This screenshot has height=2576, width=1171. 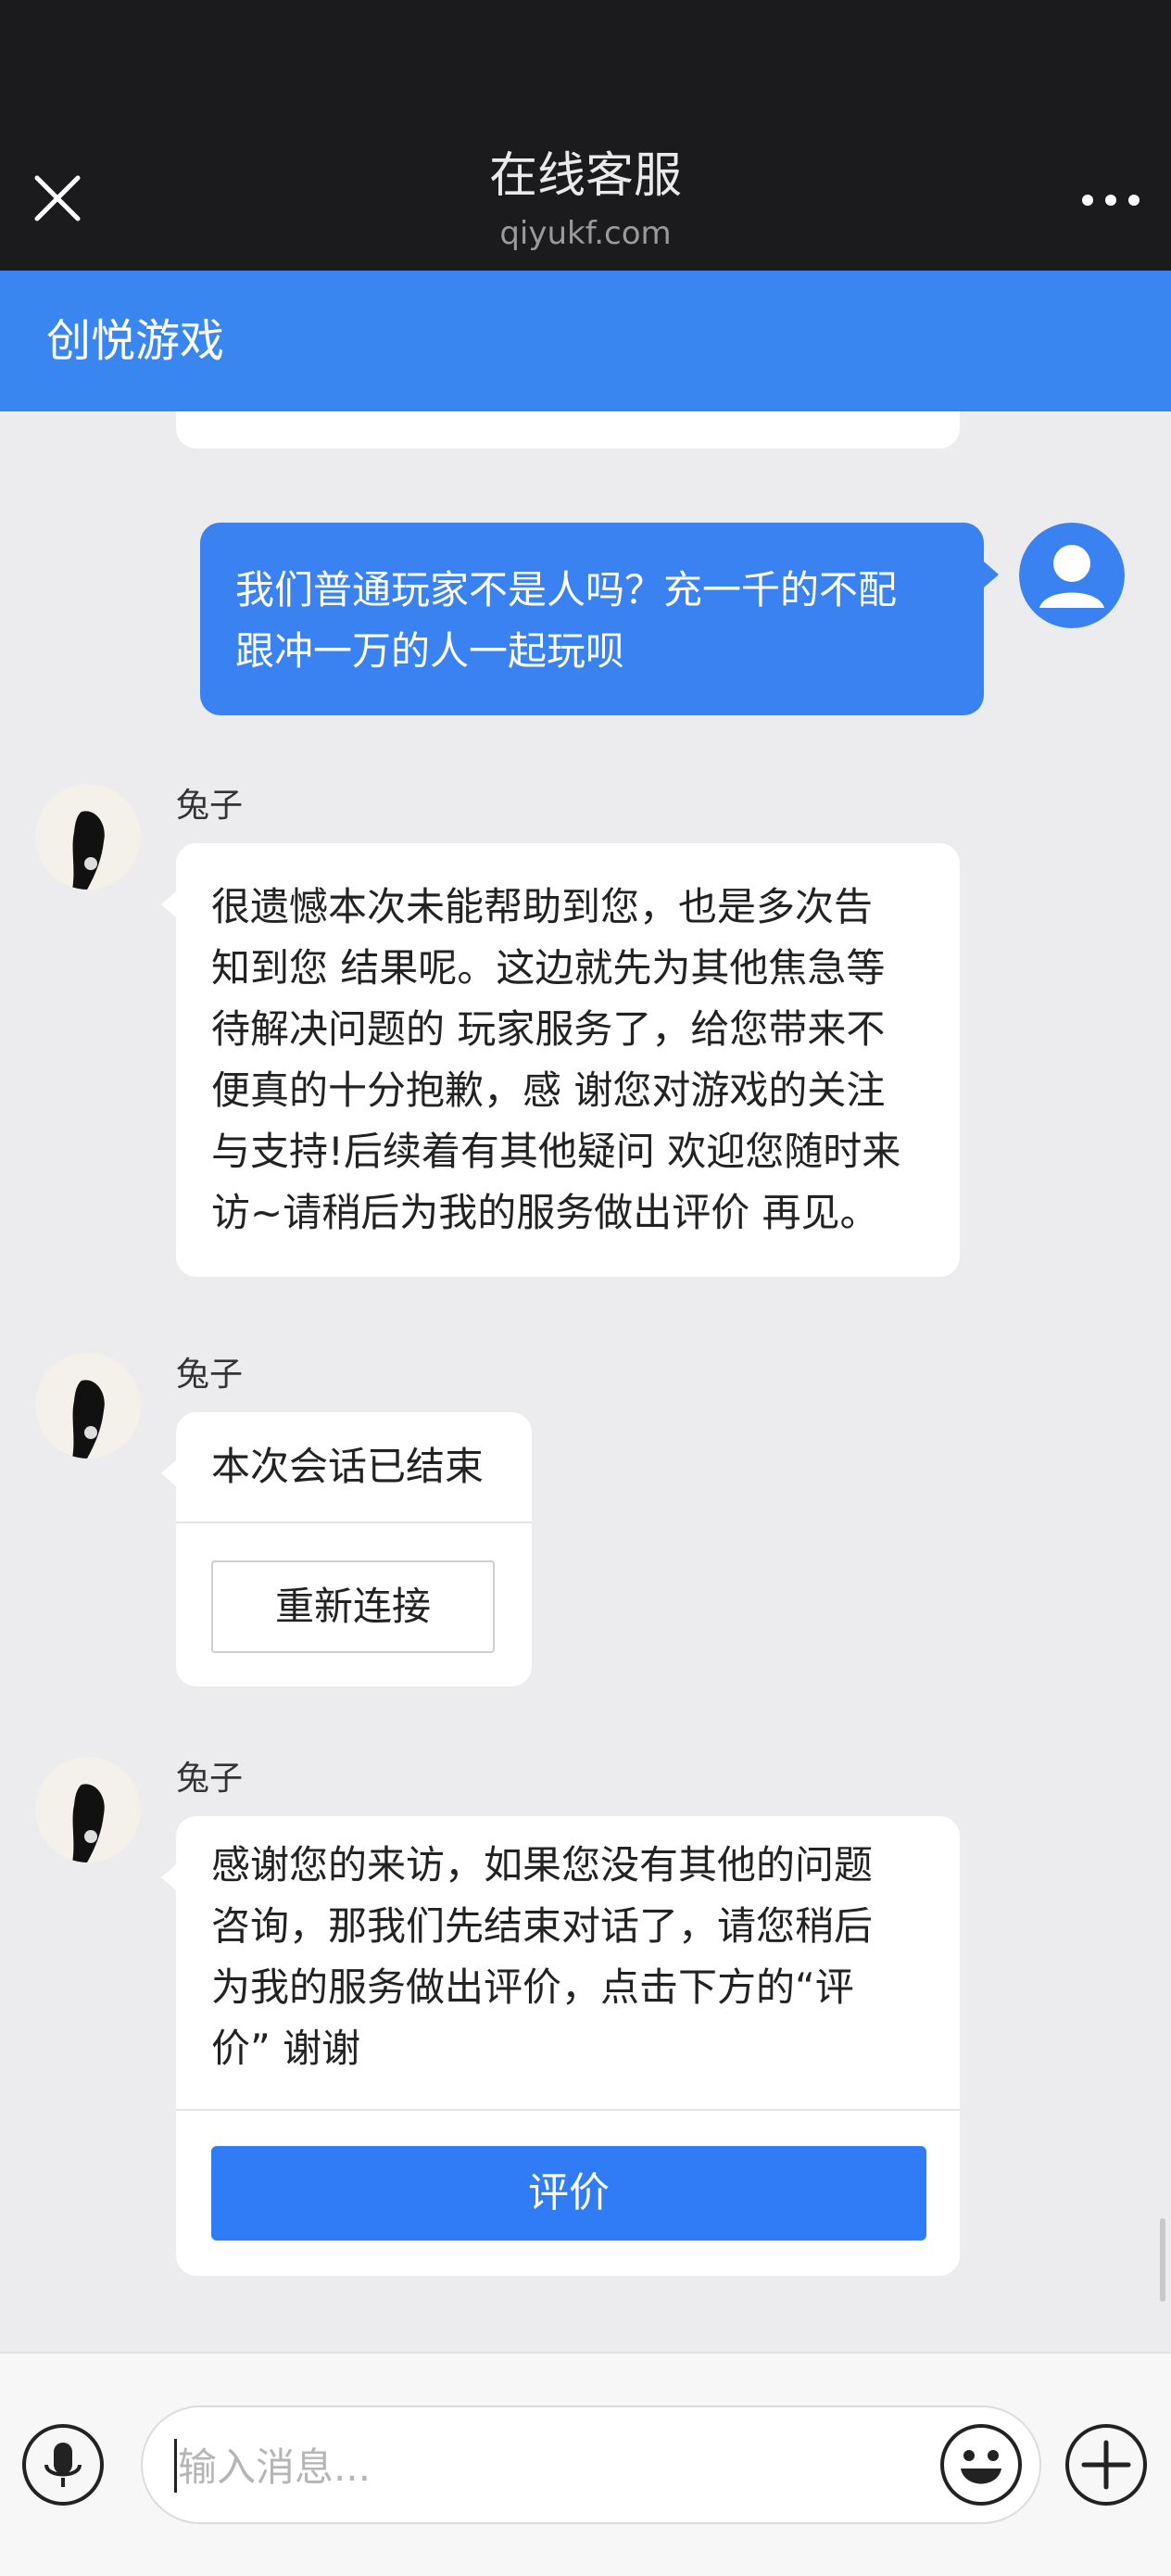 I want to click on user-bubble-tail, so click(x=992, y=574).